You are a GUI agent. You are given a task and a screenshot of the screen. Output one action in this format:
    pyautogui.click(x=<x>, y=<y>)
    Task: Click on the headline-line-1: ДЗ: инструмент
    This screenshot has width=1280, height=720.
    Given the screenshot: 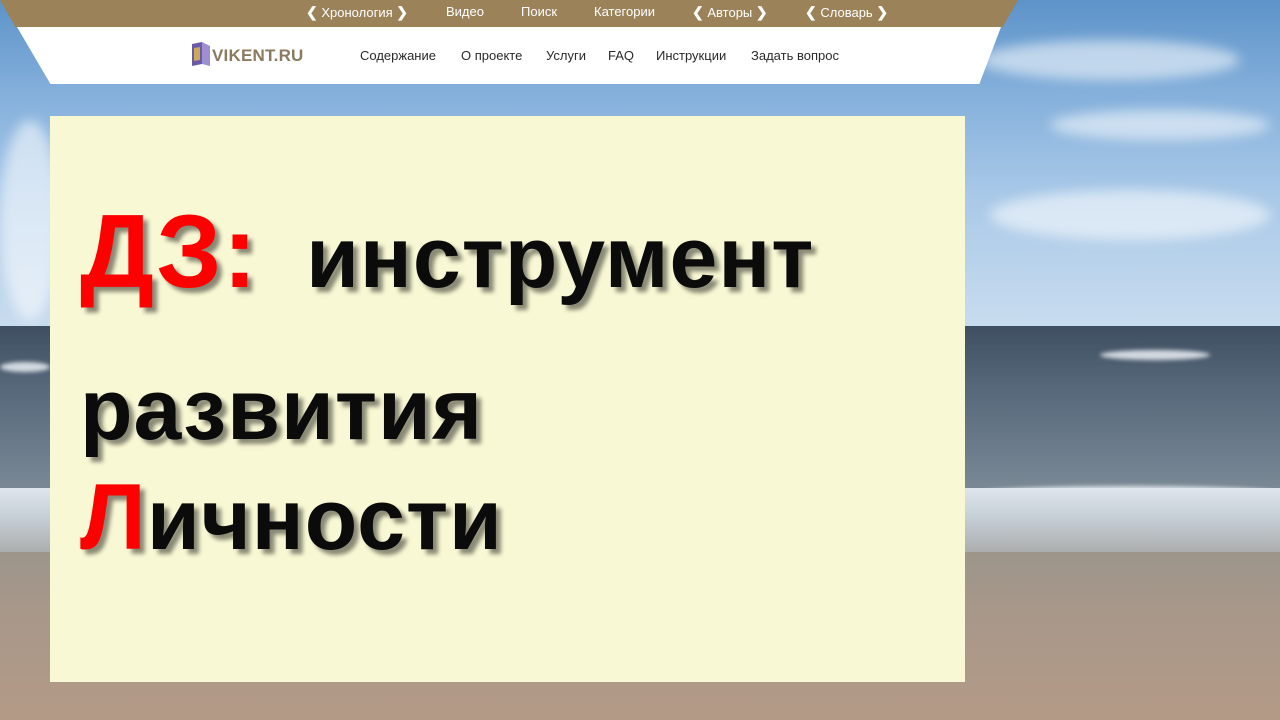 What is the action you would take?
    pyautogui.click(x=447, y=252)
    